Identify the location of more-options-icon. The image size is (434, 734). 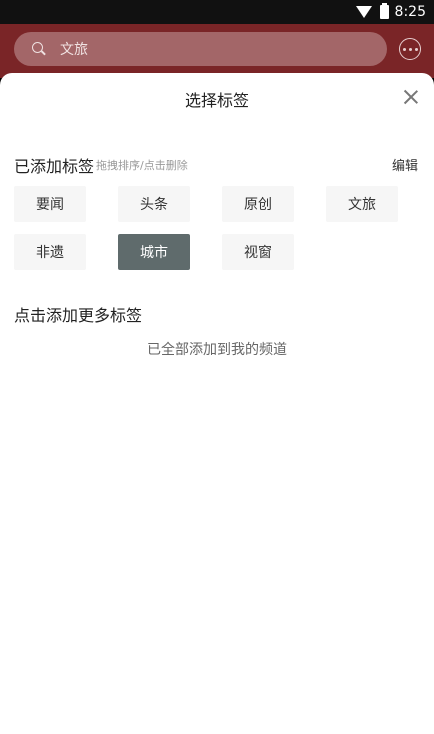
(410, 49).